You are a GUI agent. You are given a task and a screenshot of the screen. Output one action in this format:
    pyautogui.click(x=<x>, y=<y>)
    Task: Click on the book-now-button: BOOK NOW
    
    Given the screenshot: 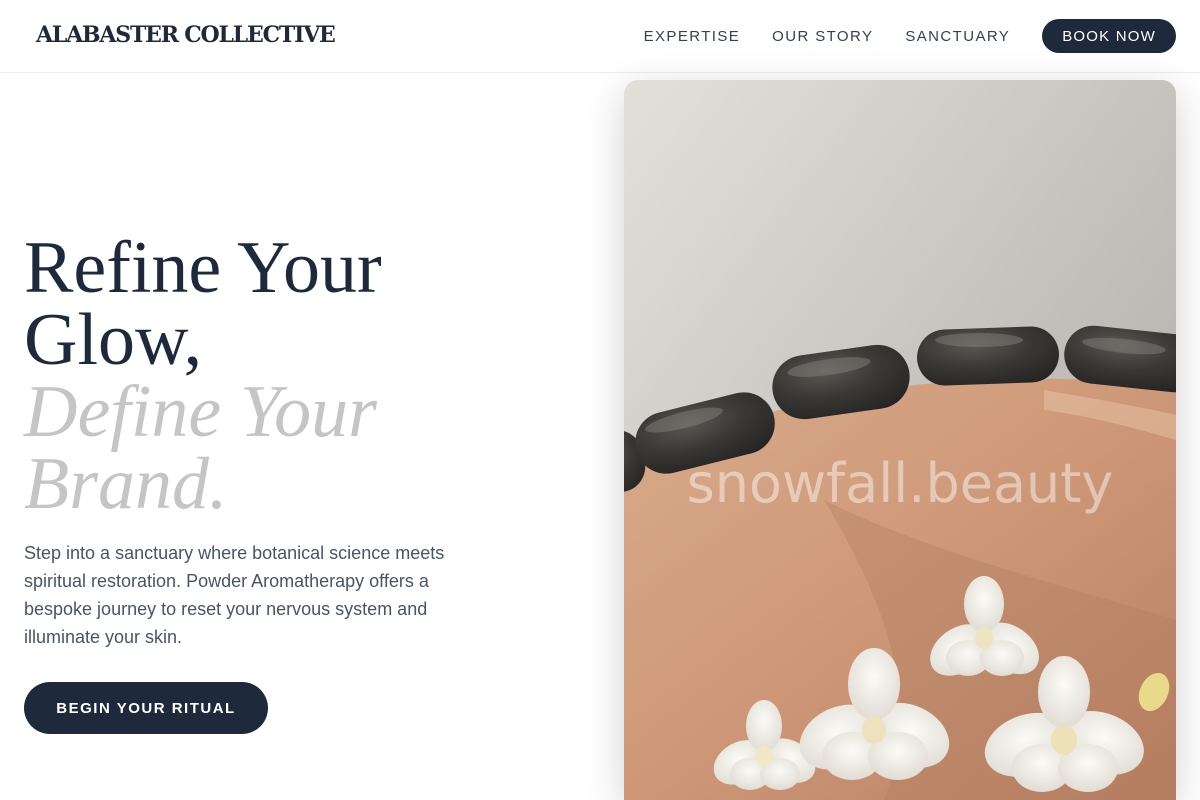 What is the action you would take?
    pyautogui.click(x=1109, y=36)
    